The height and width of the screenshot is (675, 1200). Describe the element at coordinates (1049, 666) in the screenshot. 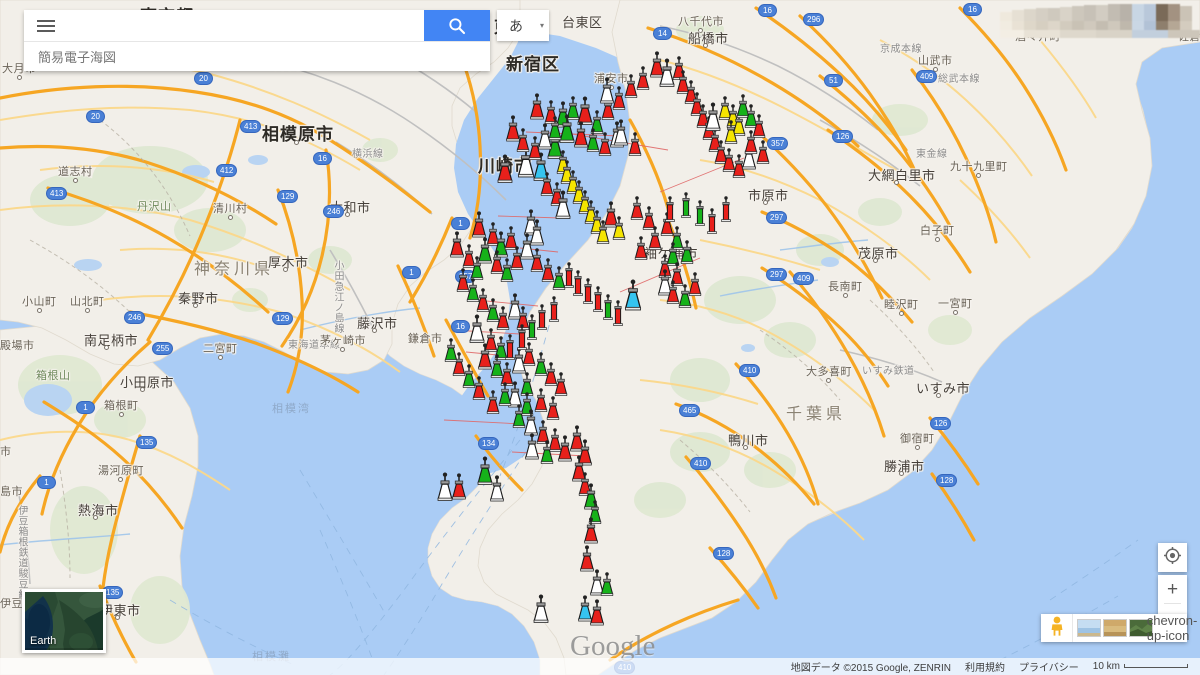

I see `privacy-link: プライバシー` at that location.